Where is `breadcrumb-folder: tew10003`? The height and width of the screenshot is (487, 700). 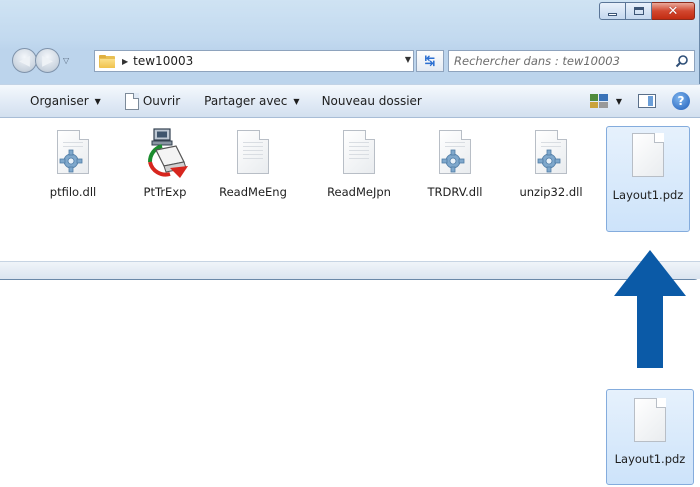 breadcrumb-folder: tew10003 is located at coordinates (163, 61).